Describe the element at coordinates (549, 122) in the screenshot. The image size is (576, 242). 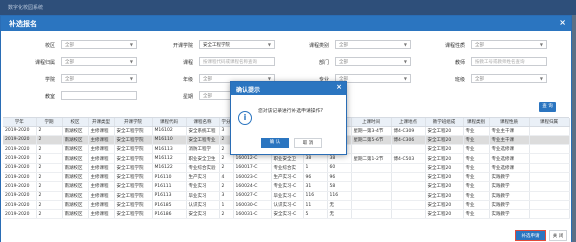
I see `column-header: 课程归属` at that location.